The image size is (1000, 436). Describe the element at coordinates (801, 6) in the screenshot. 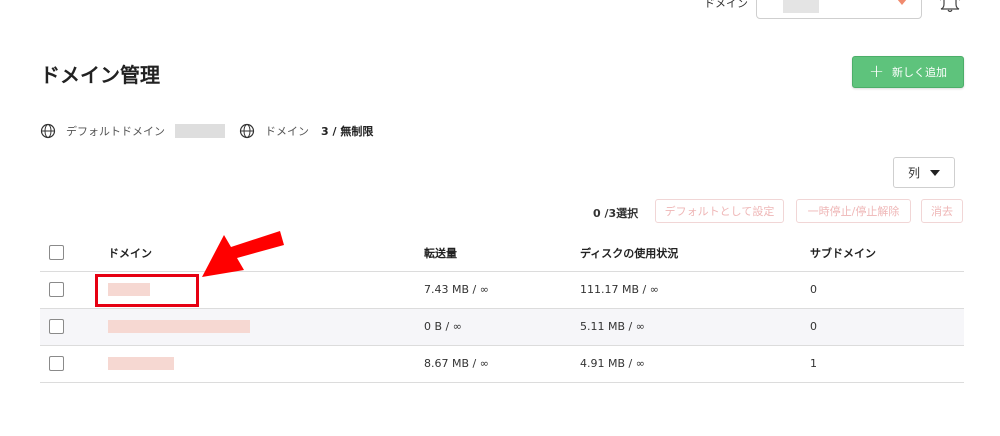

I see `domain-select-value` at that location.